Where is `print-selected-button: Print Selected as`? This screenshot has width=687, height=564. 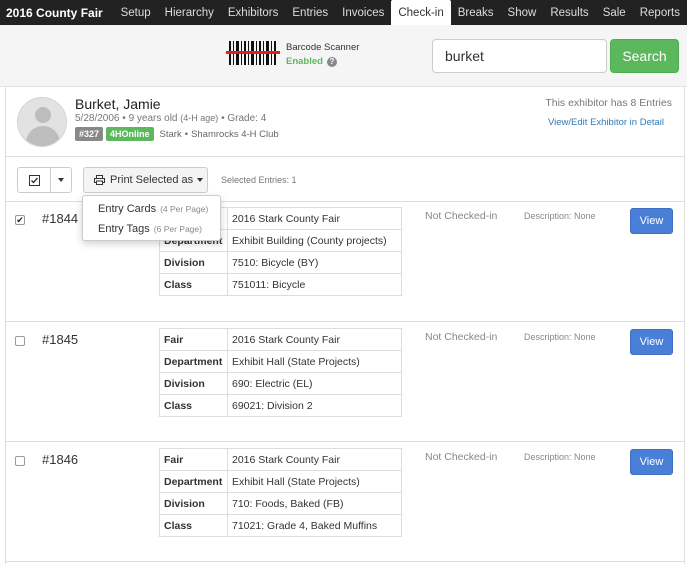
print-selected-button: Print Selected as is located at coordinates (145, 180).